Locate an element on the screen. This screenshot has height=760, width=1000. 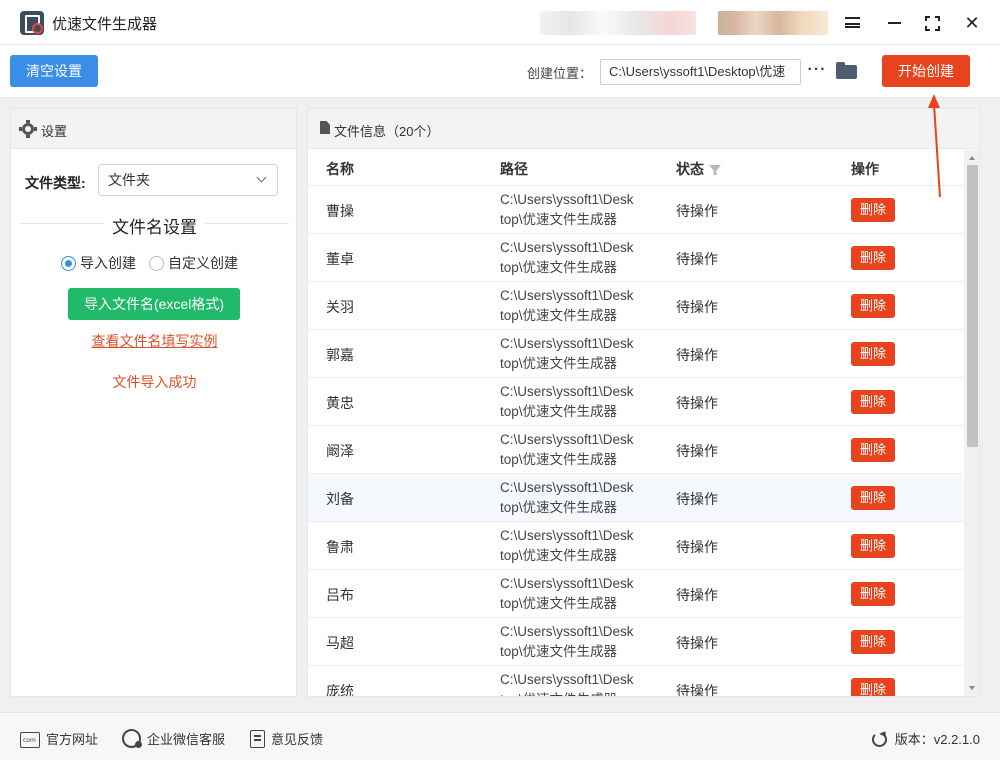
website-link: 官方网址 is located at coordinates (59, 738).